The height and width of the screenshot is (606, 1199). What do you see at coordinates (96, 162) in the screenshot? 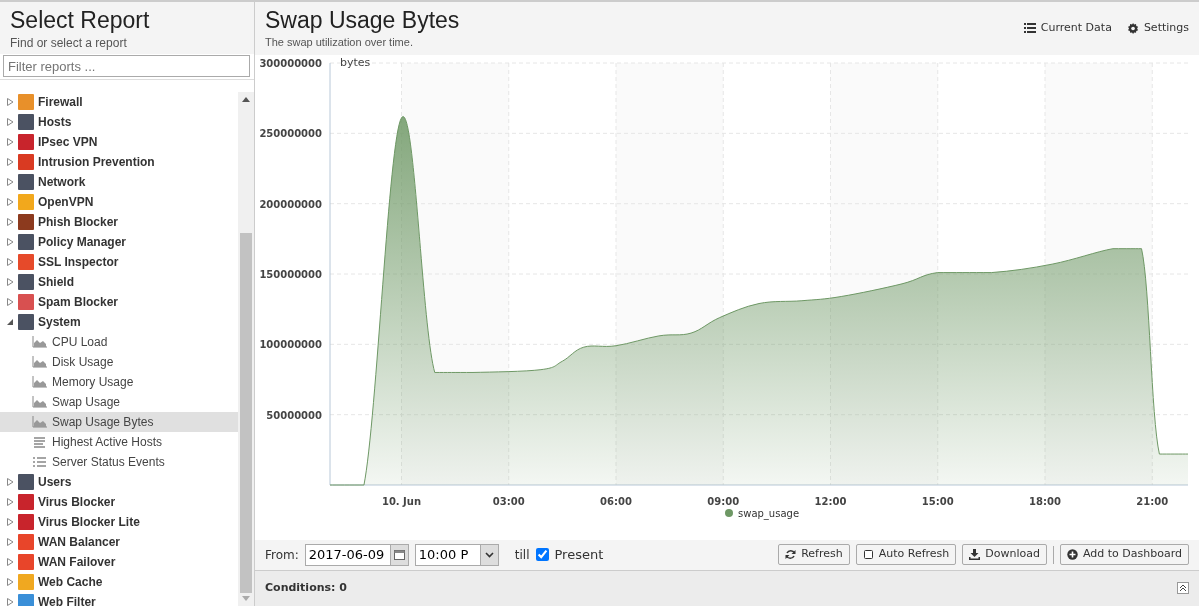
I see `tree-group-label: Intrusion Prevention` at bounding box center [96, 162].